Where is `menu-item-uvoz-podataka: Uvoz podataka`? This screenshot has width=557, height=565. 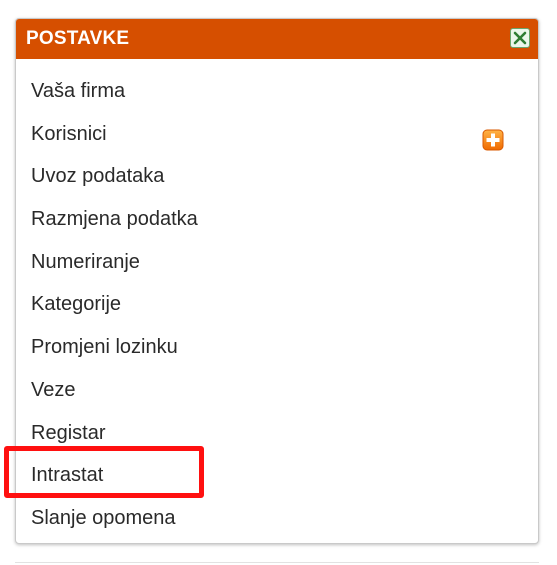
menu-item-uvoz-podataka: Uvoz podataka is located at coordinates (277, 176).